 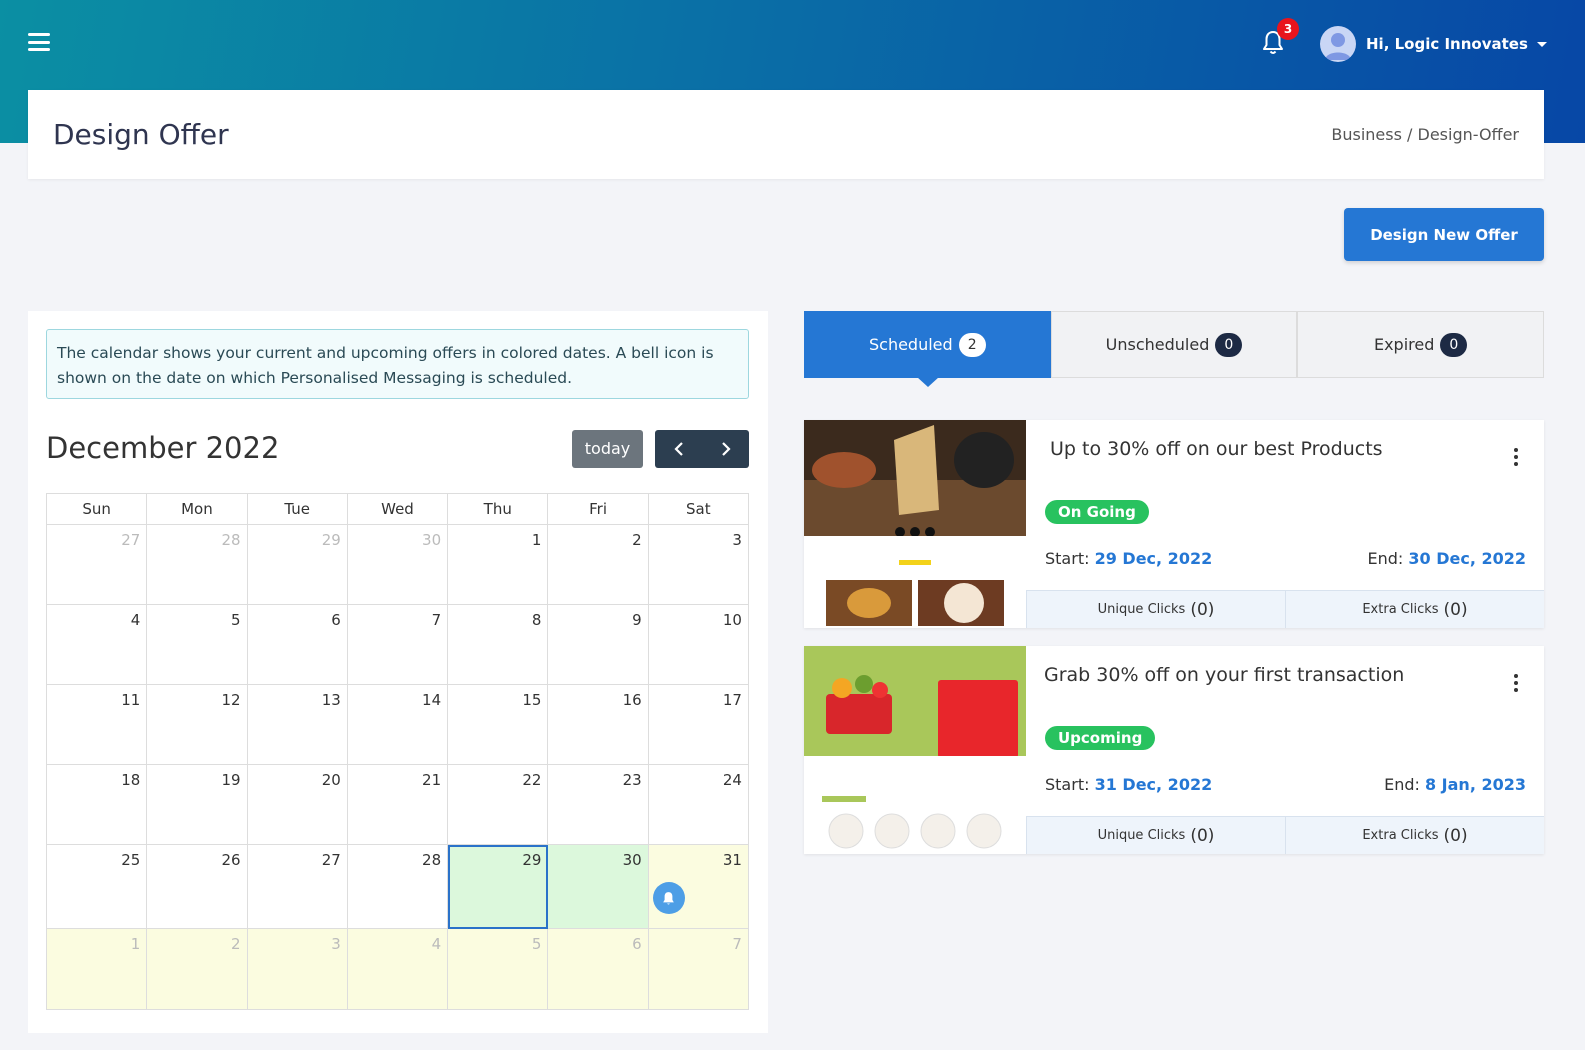 What do you see at coordinates (436, 620) in the screenshot?
I see `day-number: 7` at bounding box center [436, 620].